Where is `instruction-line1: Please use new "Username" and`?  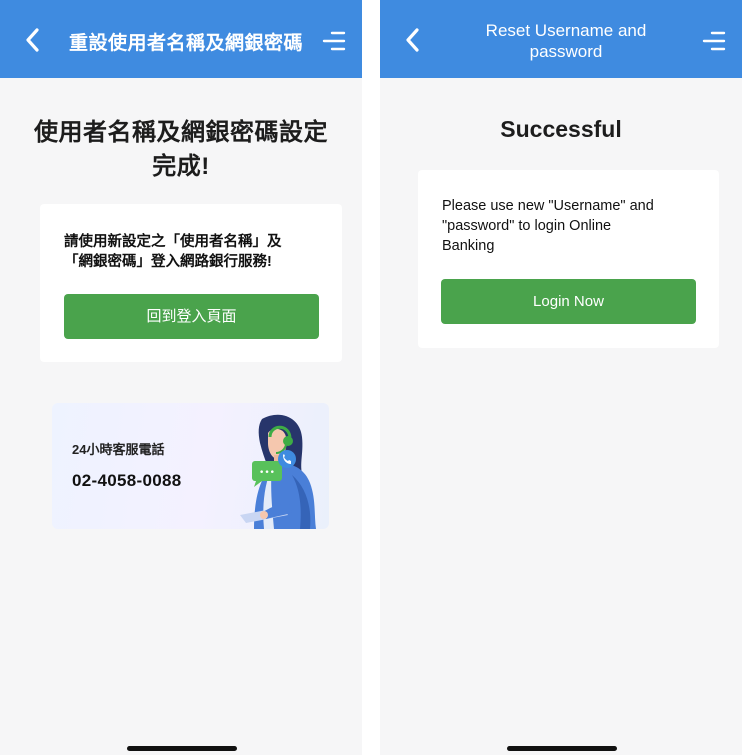
instruction-line1: Please use new "Username" and is located at coordinates (548, 206).